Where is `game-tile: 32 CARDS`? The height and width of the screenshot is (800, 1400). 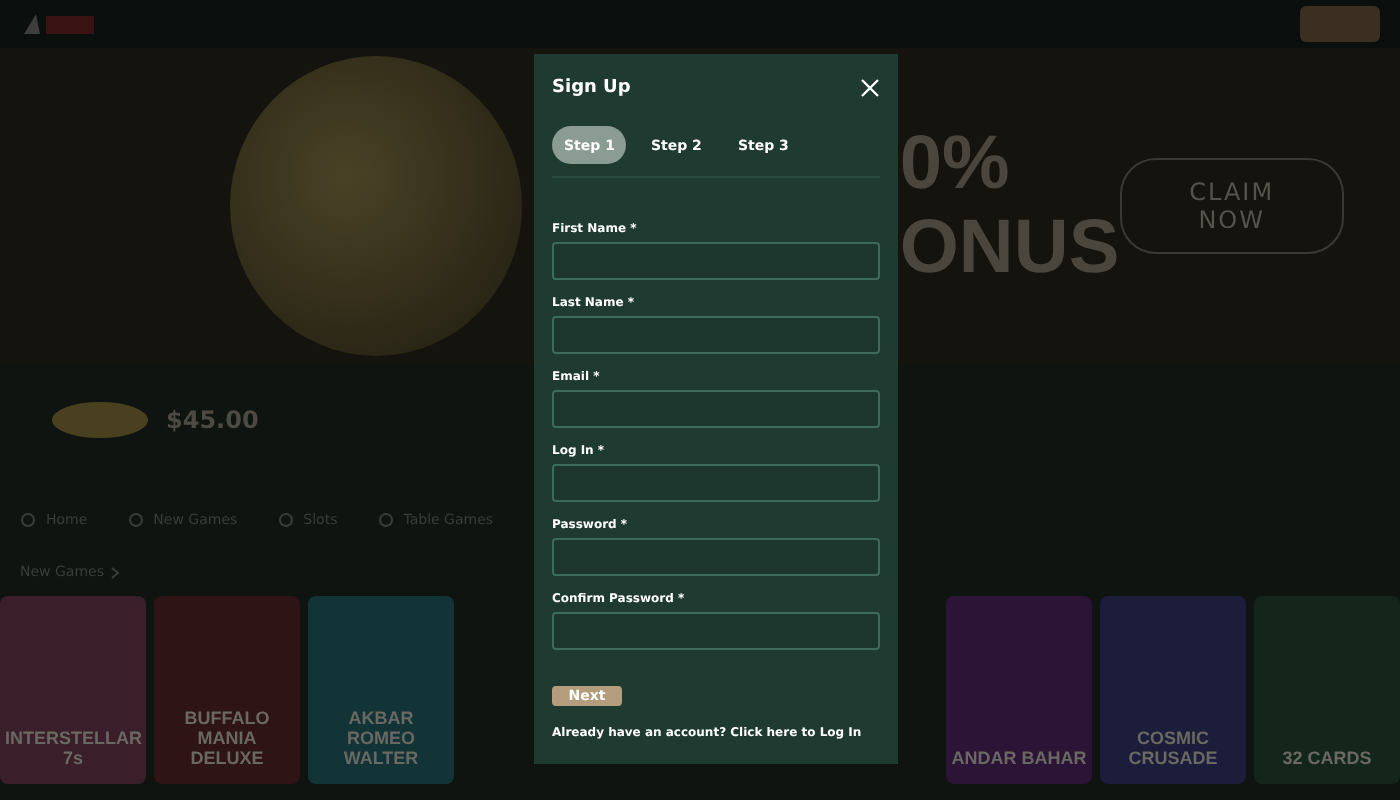
game-tile: 32 CARDS is located at coordinates (1327, 690).